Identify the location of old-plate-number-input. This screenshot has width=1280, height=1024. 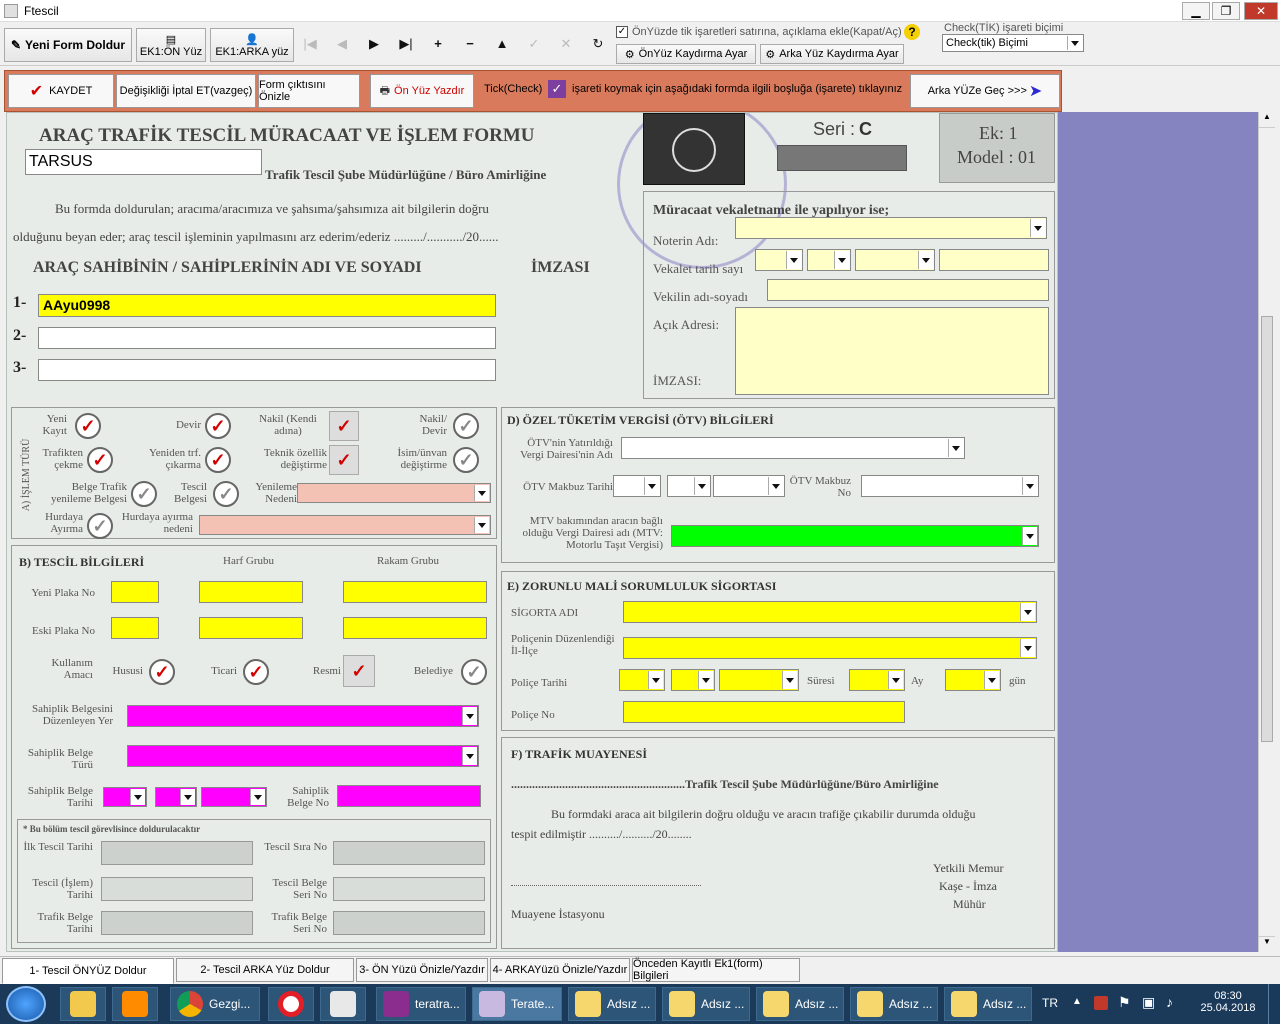
(415, 628).